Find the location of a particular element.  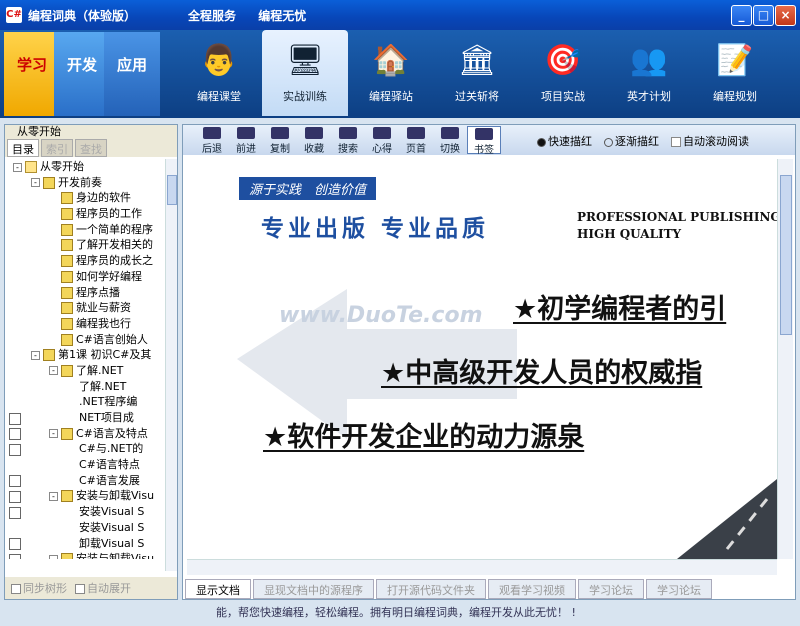

tree-item: .NET程序编 is located at coordinates (85, 417).